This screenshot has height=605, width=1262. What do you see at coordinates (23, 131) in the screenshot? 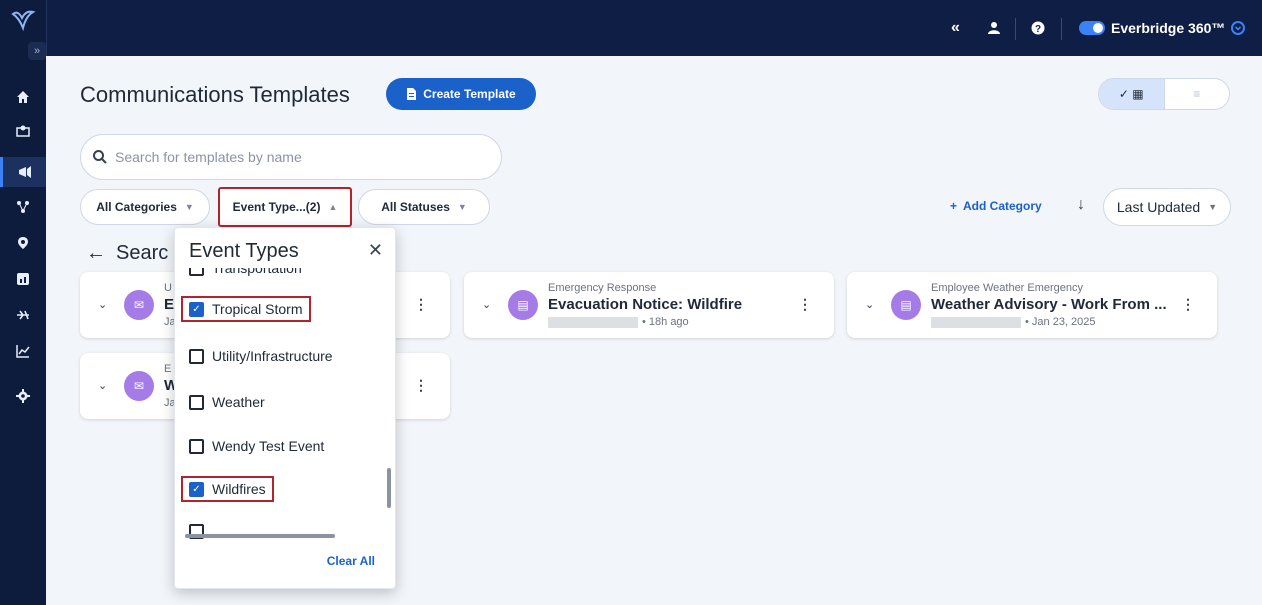
I see `map-icon` at bounding box center [23, 131].